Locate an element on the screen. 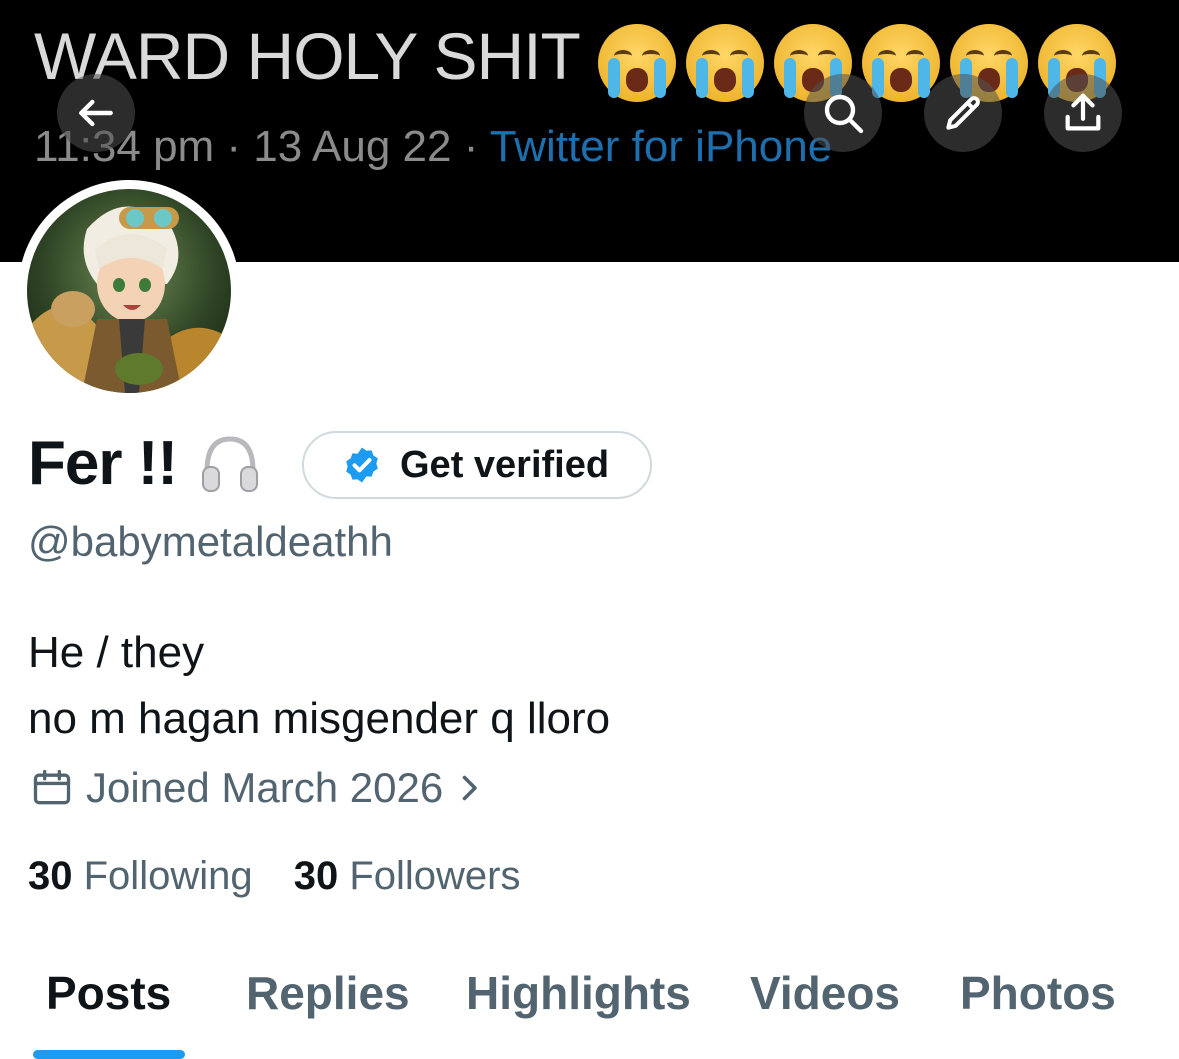 This screenshot has height=1059, width=1179. search-icon is located at coordinates (844, 114).